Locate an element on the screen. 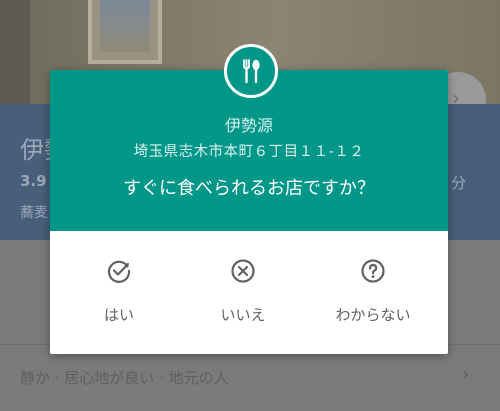 This screenshot has width=500, height=411. dialog-question: すぐに食べられるお店ですか？ is located at coordinates (249, 188).